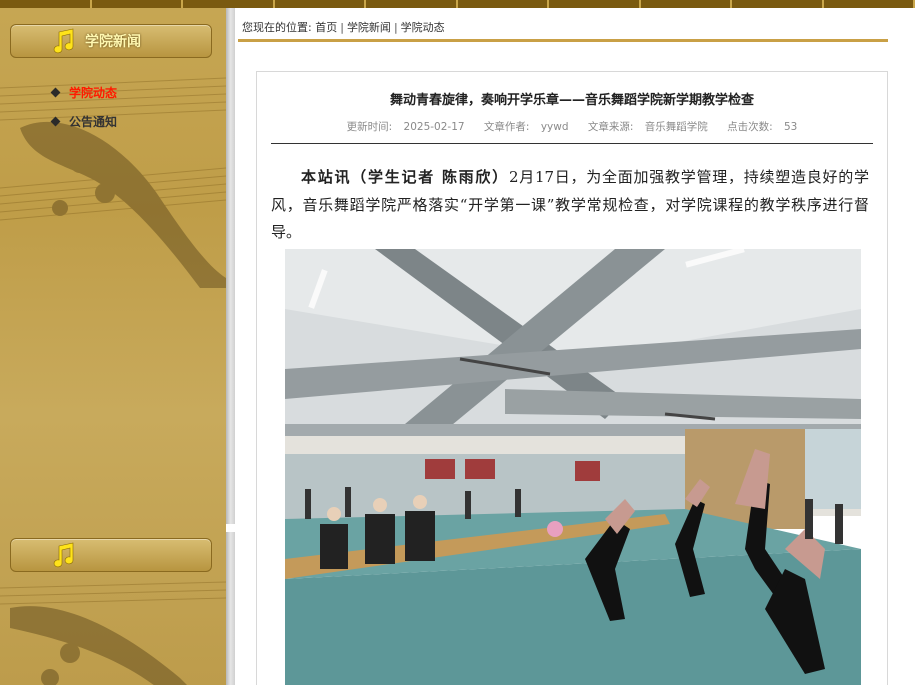 This screenshot has height=685, width=915. Describe the element at coordinates (277, 27) in the screenshot. I see `breadcrumb-prefix: 您现在的位置:` at that location.